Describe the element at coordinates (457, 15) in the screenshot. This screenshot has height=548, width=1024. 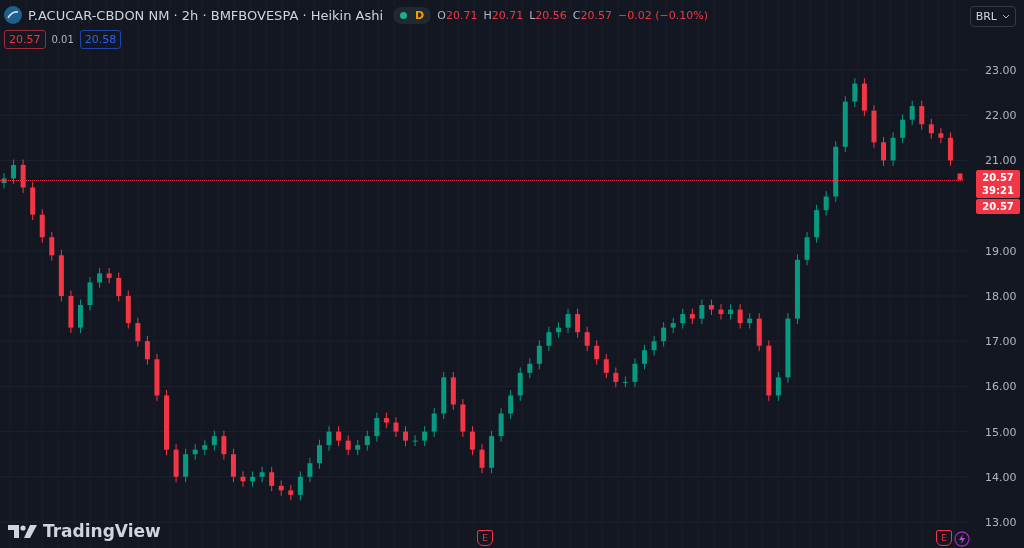
I see `ohlc-value: O20.71` at that location.